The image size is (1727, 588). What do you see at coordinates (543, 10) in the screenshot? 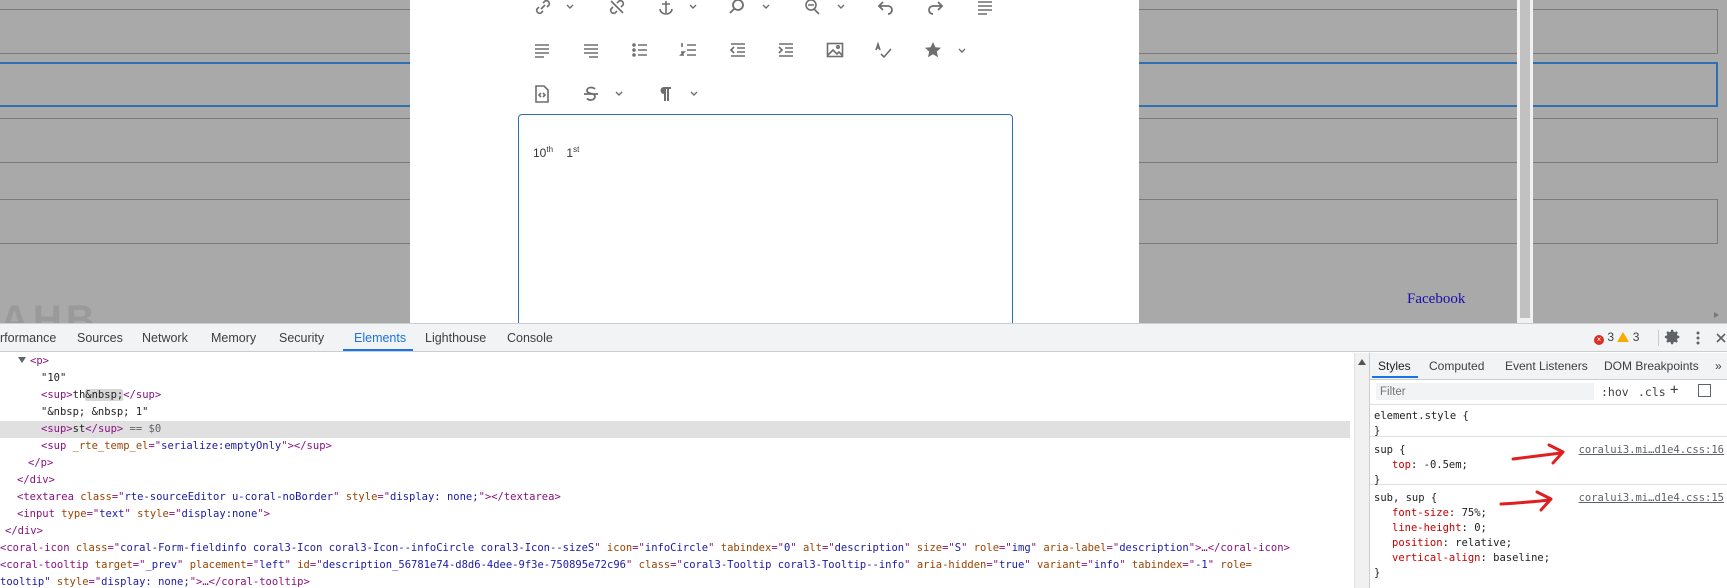
I see `link-icon` at bounding box center [543, 10].